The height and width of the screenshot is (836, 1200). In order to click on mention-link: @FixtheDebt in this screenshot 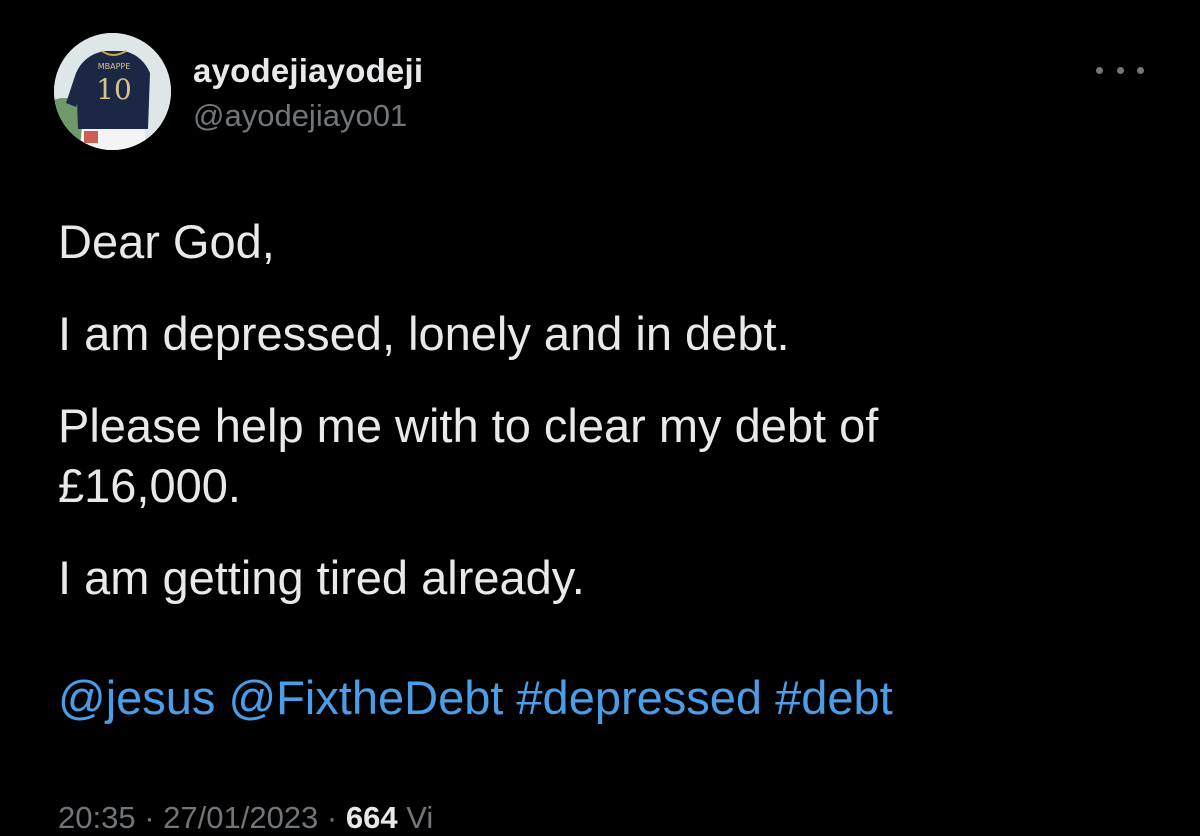, I will do `click(365, 697)`.